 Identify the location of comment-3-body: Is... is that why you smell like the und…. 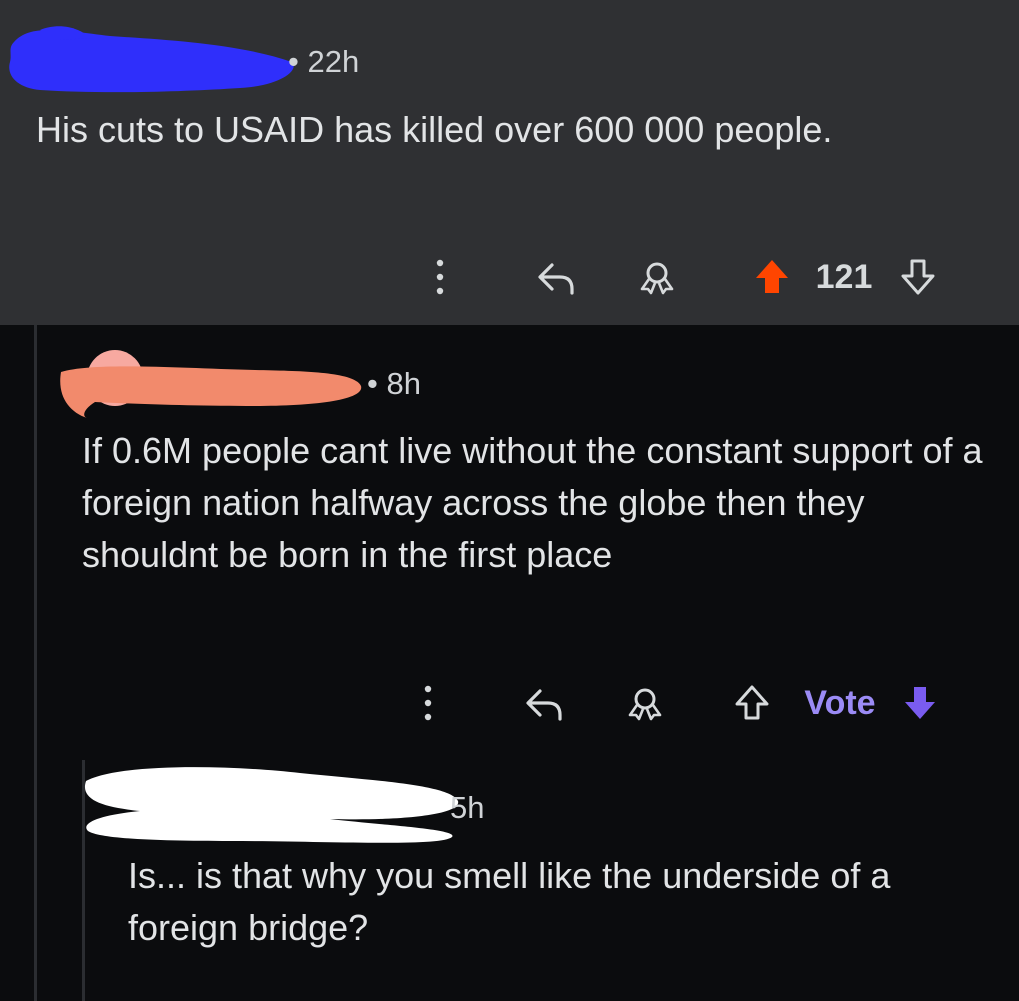
(509, 901).